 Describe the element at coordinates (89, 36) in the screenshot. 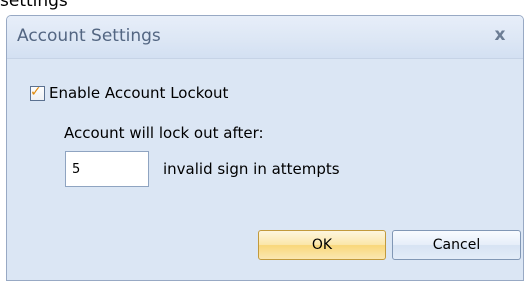

I see `dialog-title: Account Settings` at that location.